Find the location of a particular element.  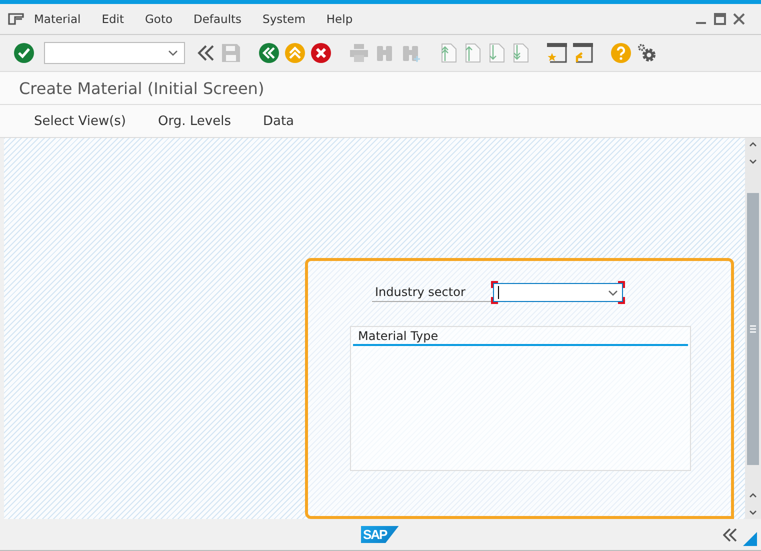

menu-item: Material is located at coordinates (57, 19).